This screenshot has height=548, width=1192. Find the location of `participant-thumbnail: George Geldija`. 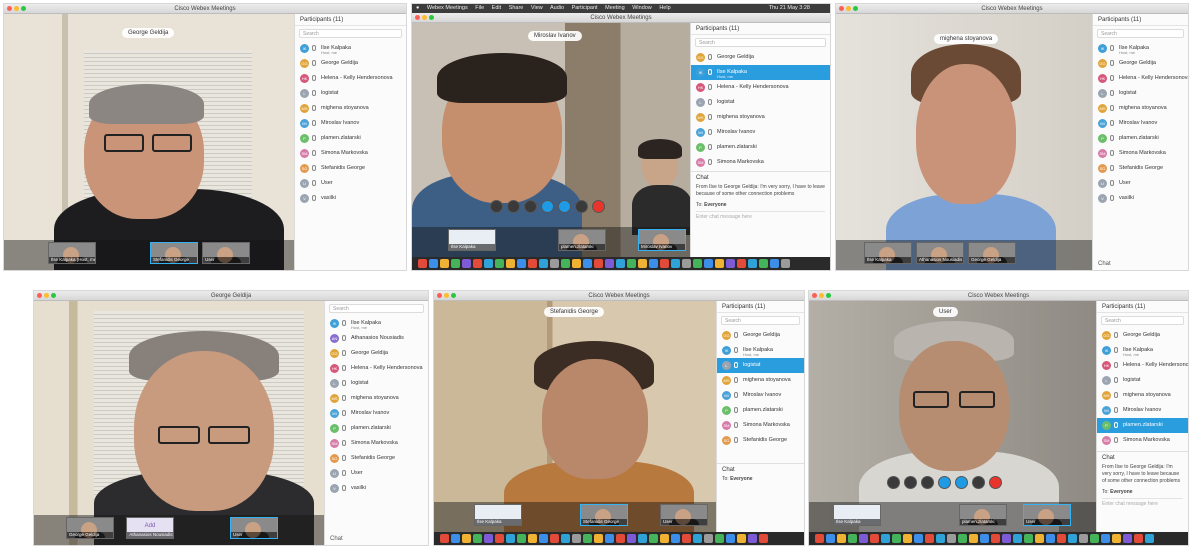

participant-thumbnail: George Geldija is located at coordinates (90, 528).